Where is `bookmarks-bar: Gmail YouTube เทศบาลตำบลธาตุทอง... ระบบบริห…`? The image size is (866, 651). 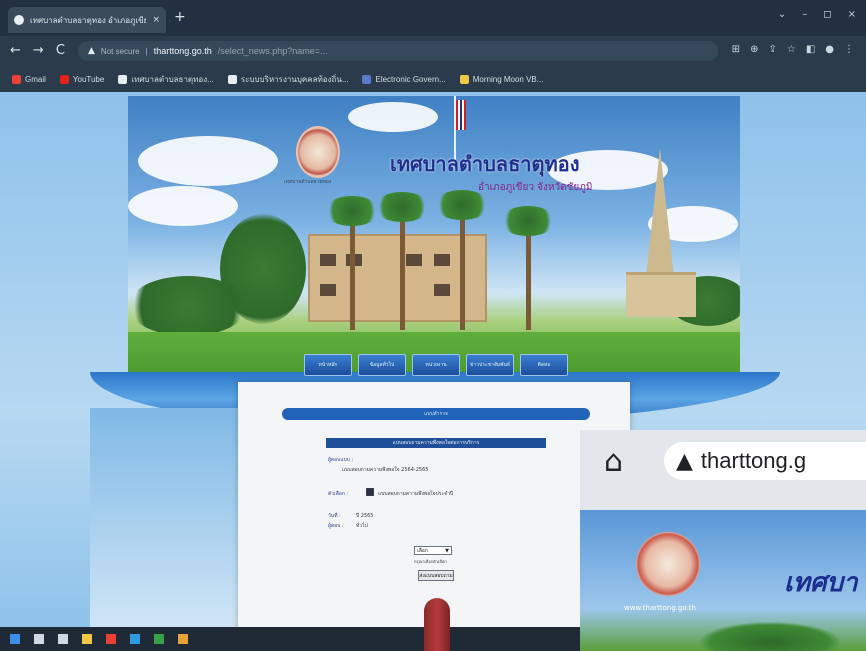 bookmarks-bar: Gmail YouTube เทศบาลตำบลธาตุทอง... ระบบบริห… is located at coordinates (433, 79).